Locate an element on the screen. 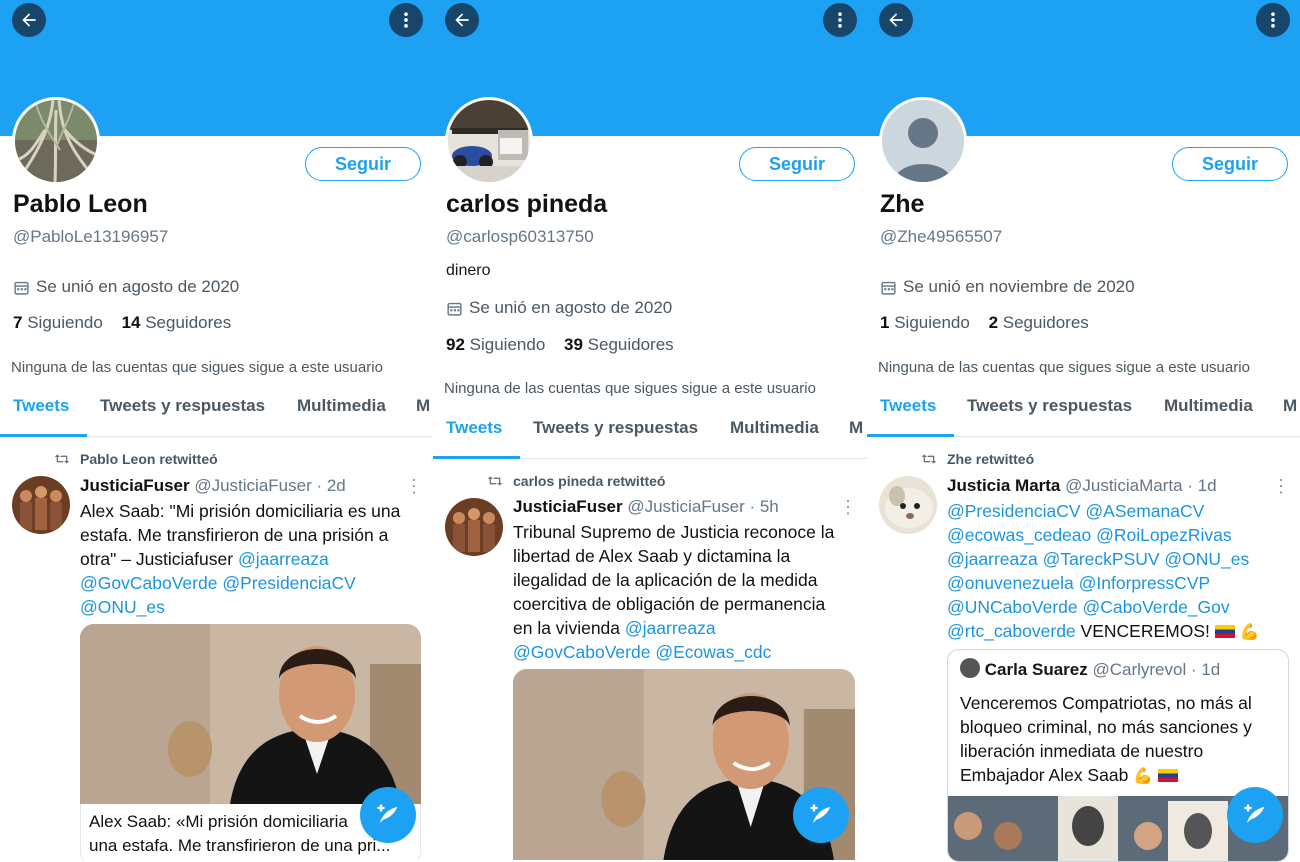 Image resolution: width=1300 pixels, height=862 pixels. quoted-line: Embajador Alex Saab is located at coordinates (1044, 775).